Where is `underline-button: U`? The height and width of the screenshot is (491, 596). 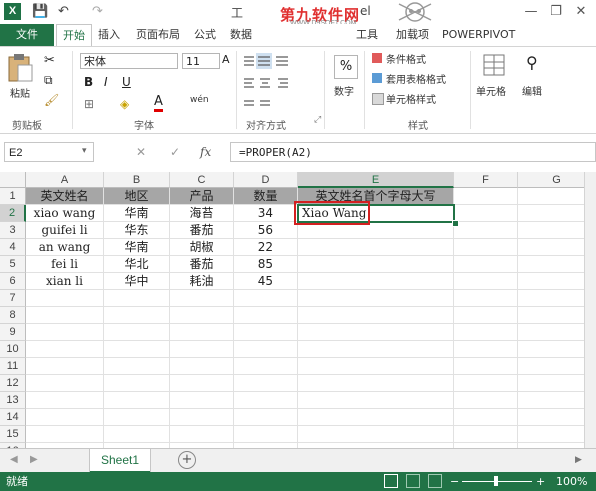 underline-button: U is located at coordinates (126, 82).